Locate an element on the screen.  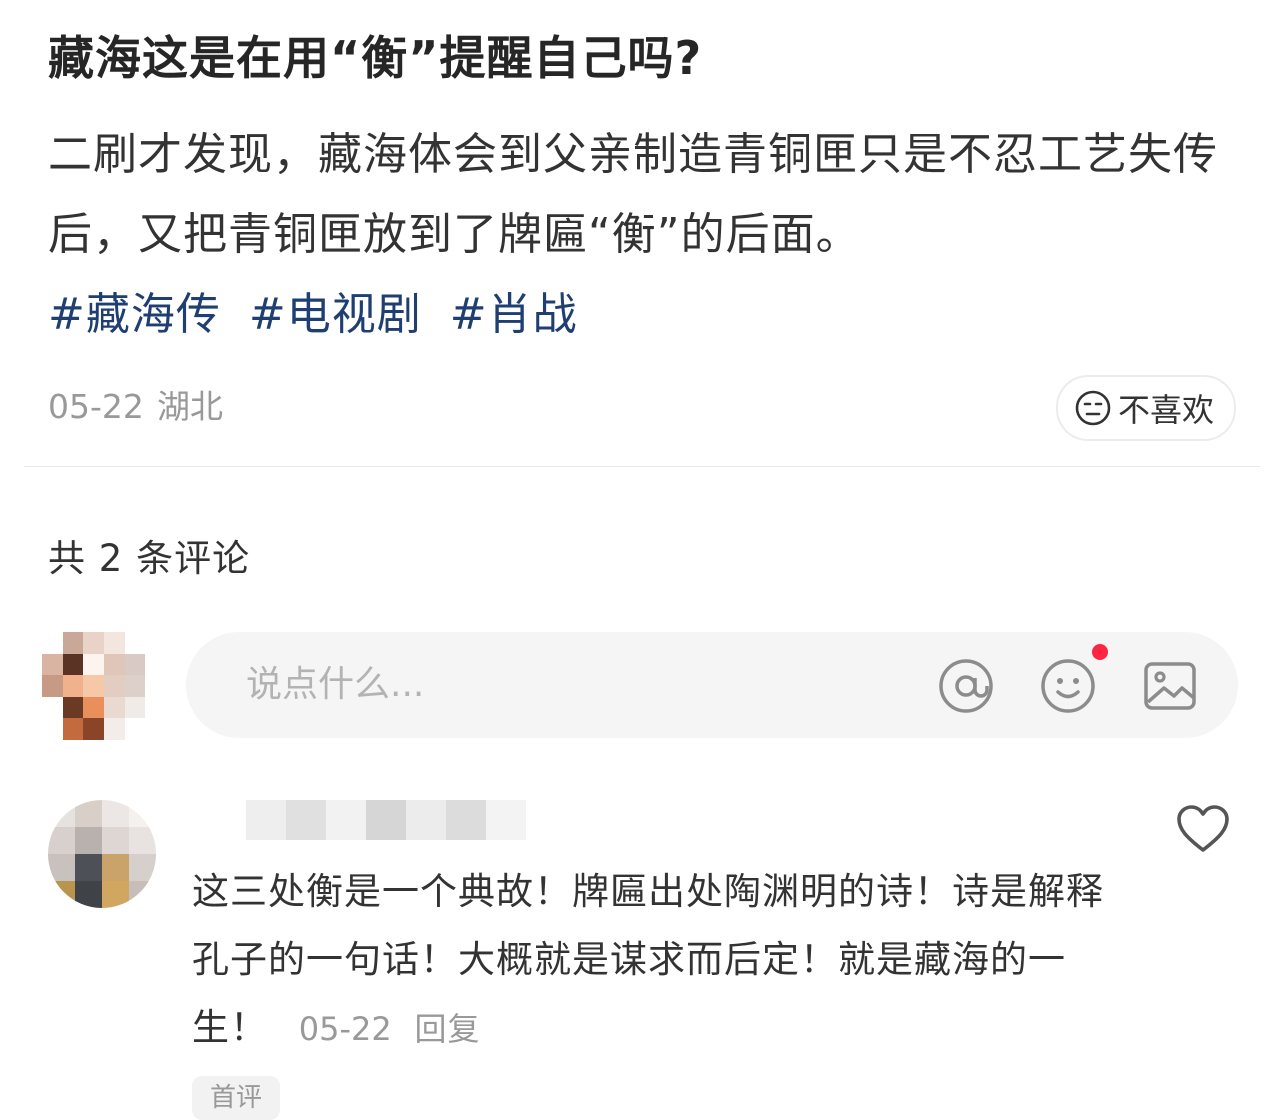
comment-date: 05-22 is located at coordinates (345, 1029).